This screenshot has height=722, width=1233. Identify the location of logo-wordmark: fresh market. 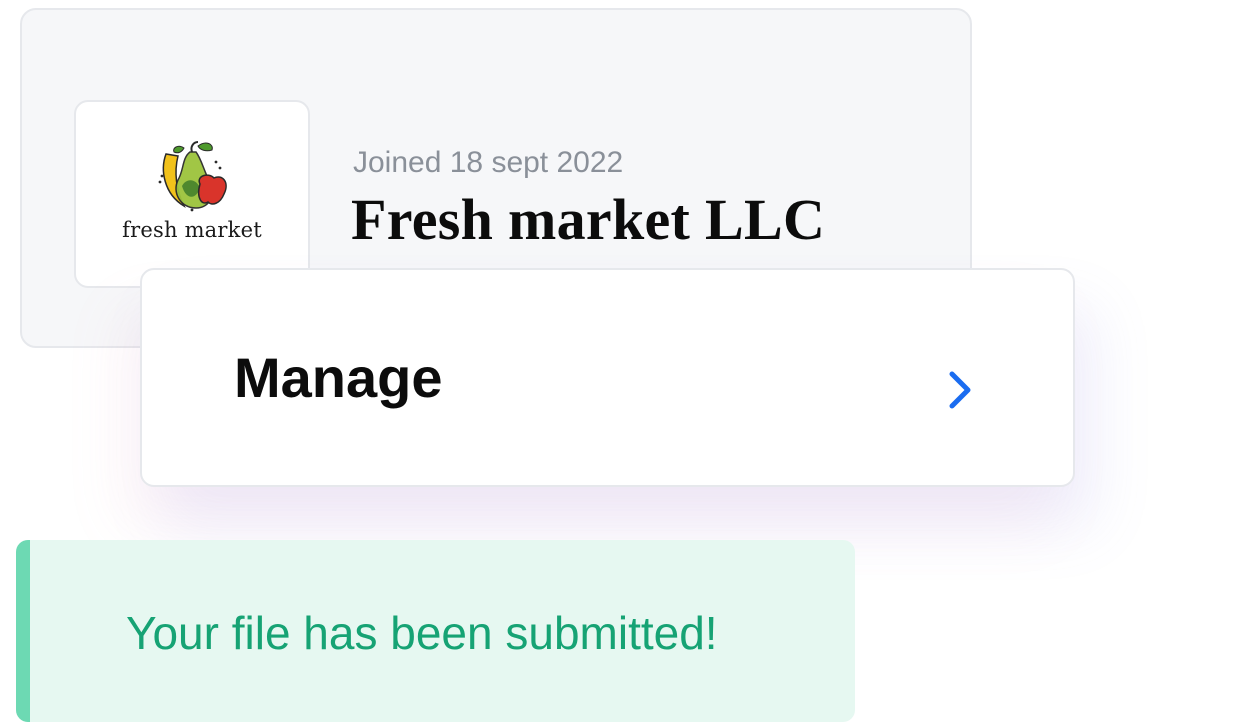
(192, 230).